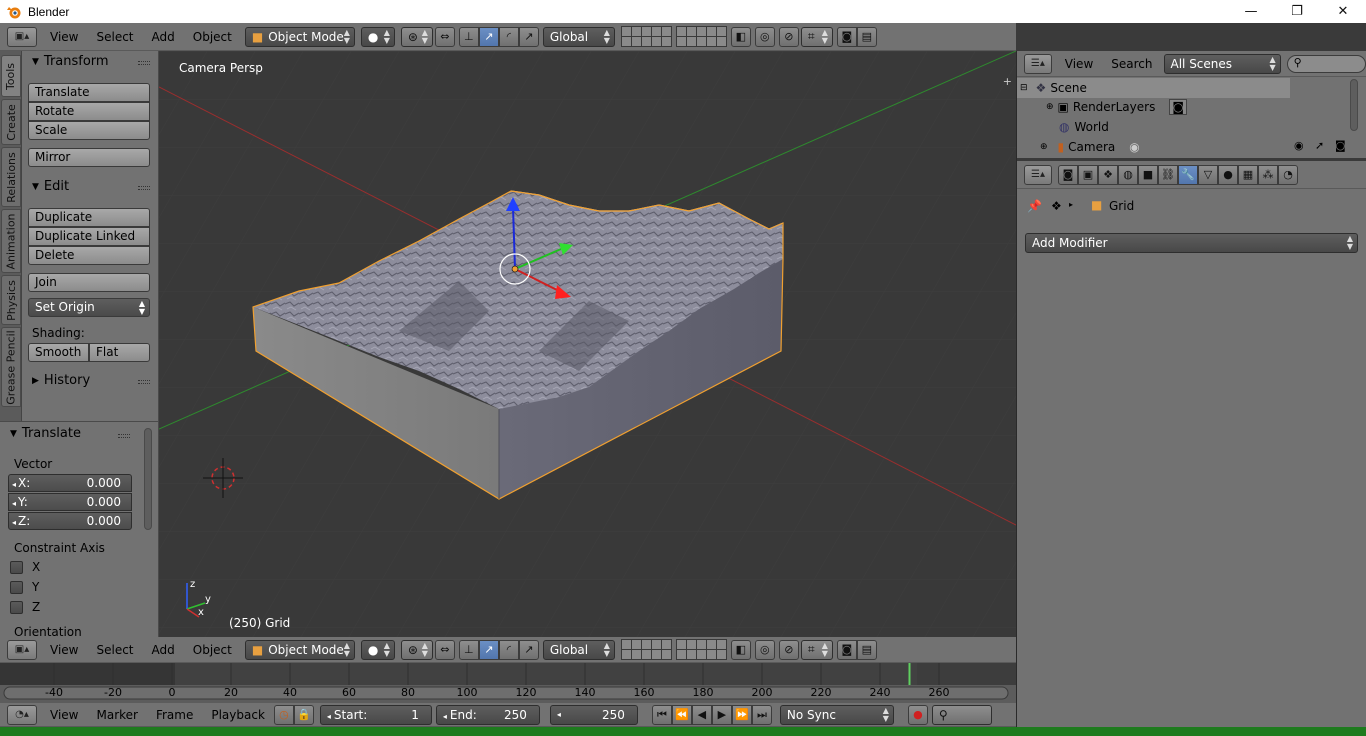 This screenshot has height=736, width=1366. I want to click on start-frame-field: ◂ Start: 1, so click(375, 714).